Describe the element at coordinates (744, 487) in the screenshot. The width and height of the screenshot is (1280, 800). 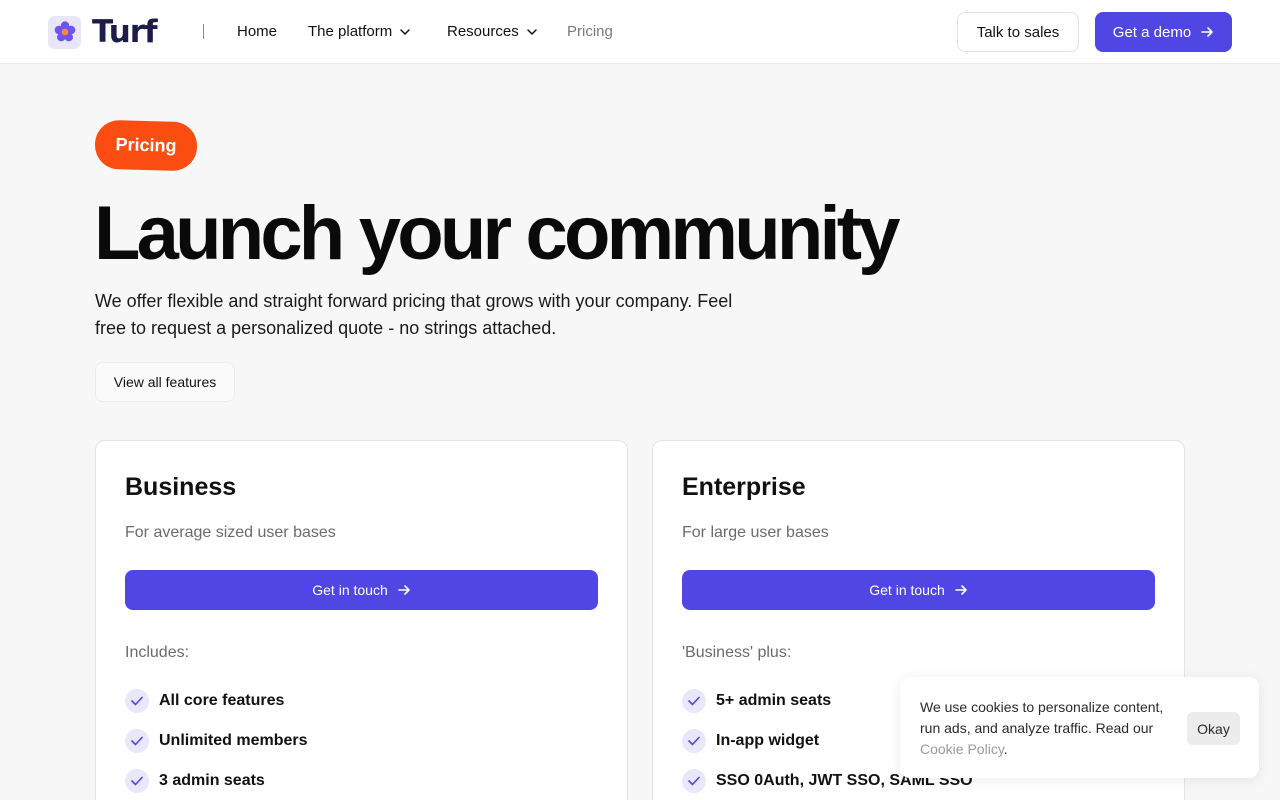
I see `plan-name: Enterprise` at that location.